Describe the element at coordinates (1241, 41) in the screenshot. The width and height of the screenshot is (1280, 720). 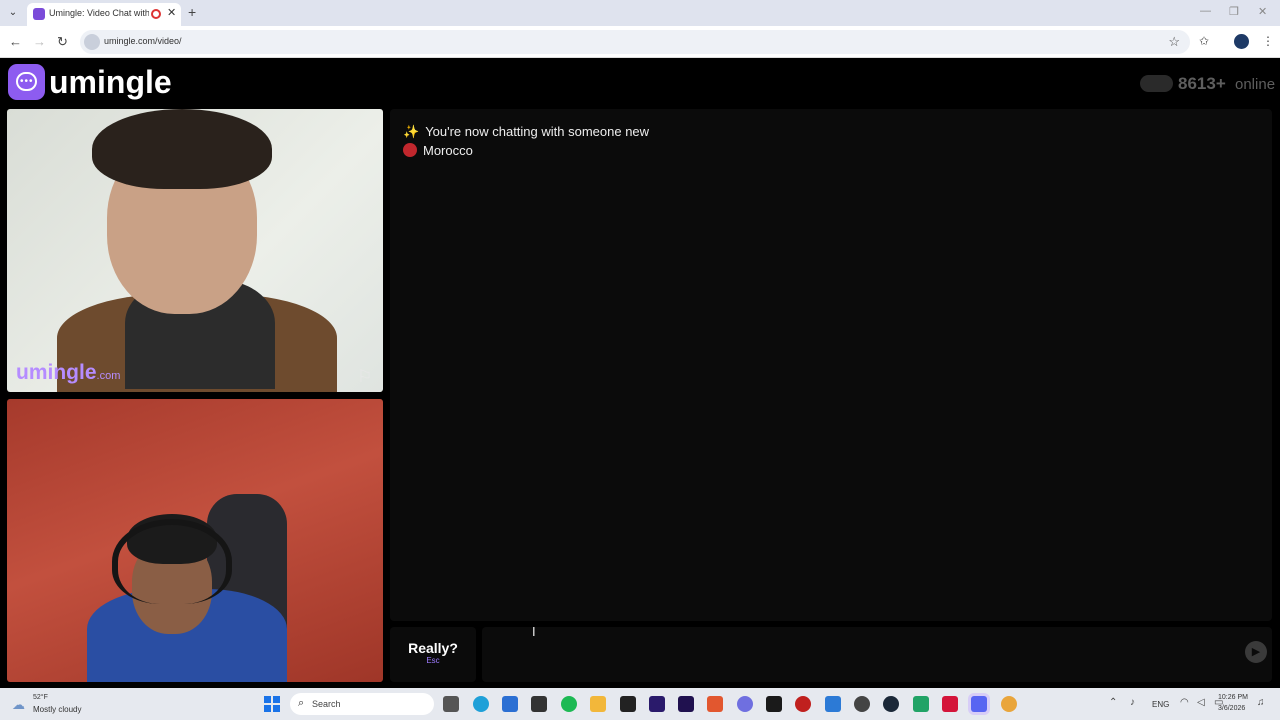
I see `profile-avatar` at that location.